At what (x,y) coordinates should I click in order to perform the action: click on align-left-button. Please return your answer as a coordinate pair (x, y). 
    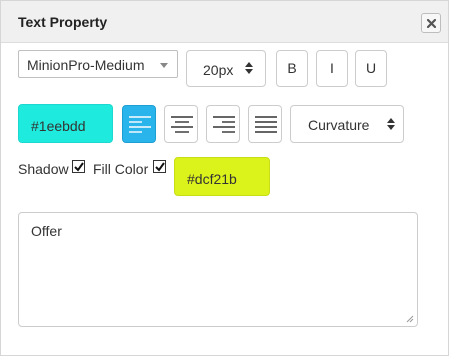
    Looking at the image, I should click on (139, 124).